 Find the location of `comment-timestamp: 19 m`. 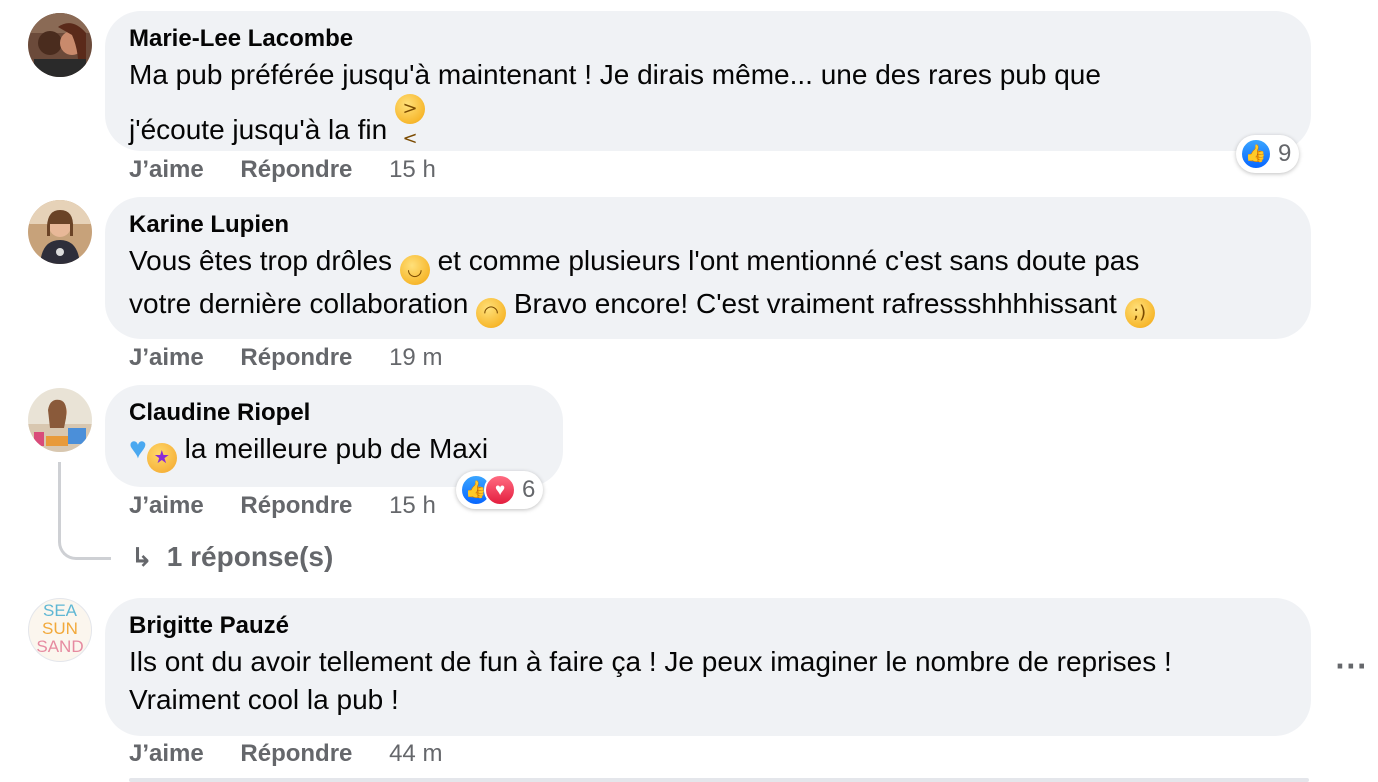

comment-timestamp: 19 m is located at coordinates (415, 357).